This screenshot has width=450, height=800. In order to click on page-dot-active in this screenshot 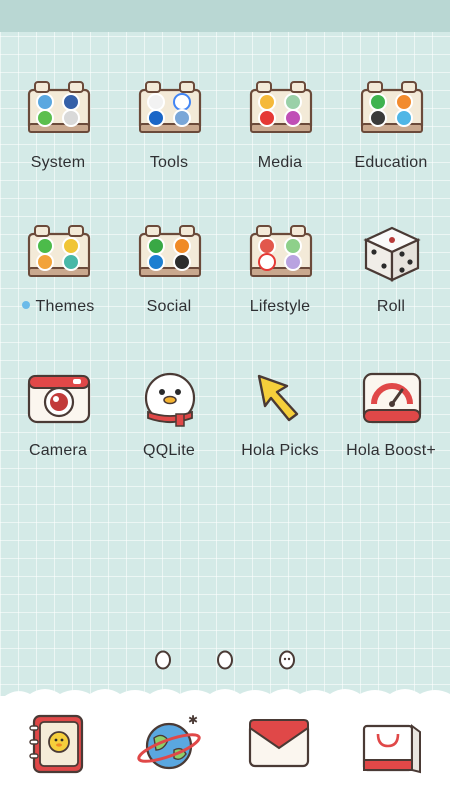, I will do `click(287, 659)`.